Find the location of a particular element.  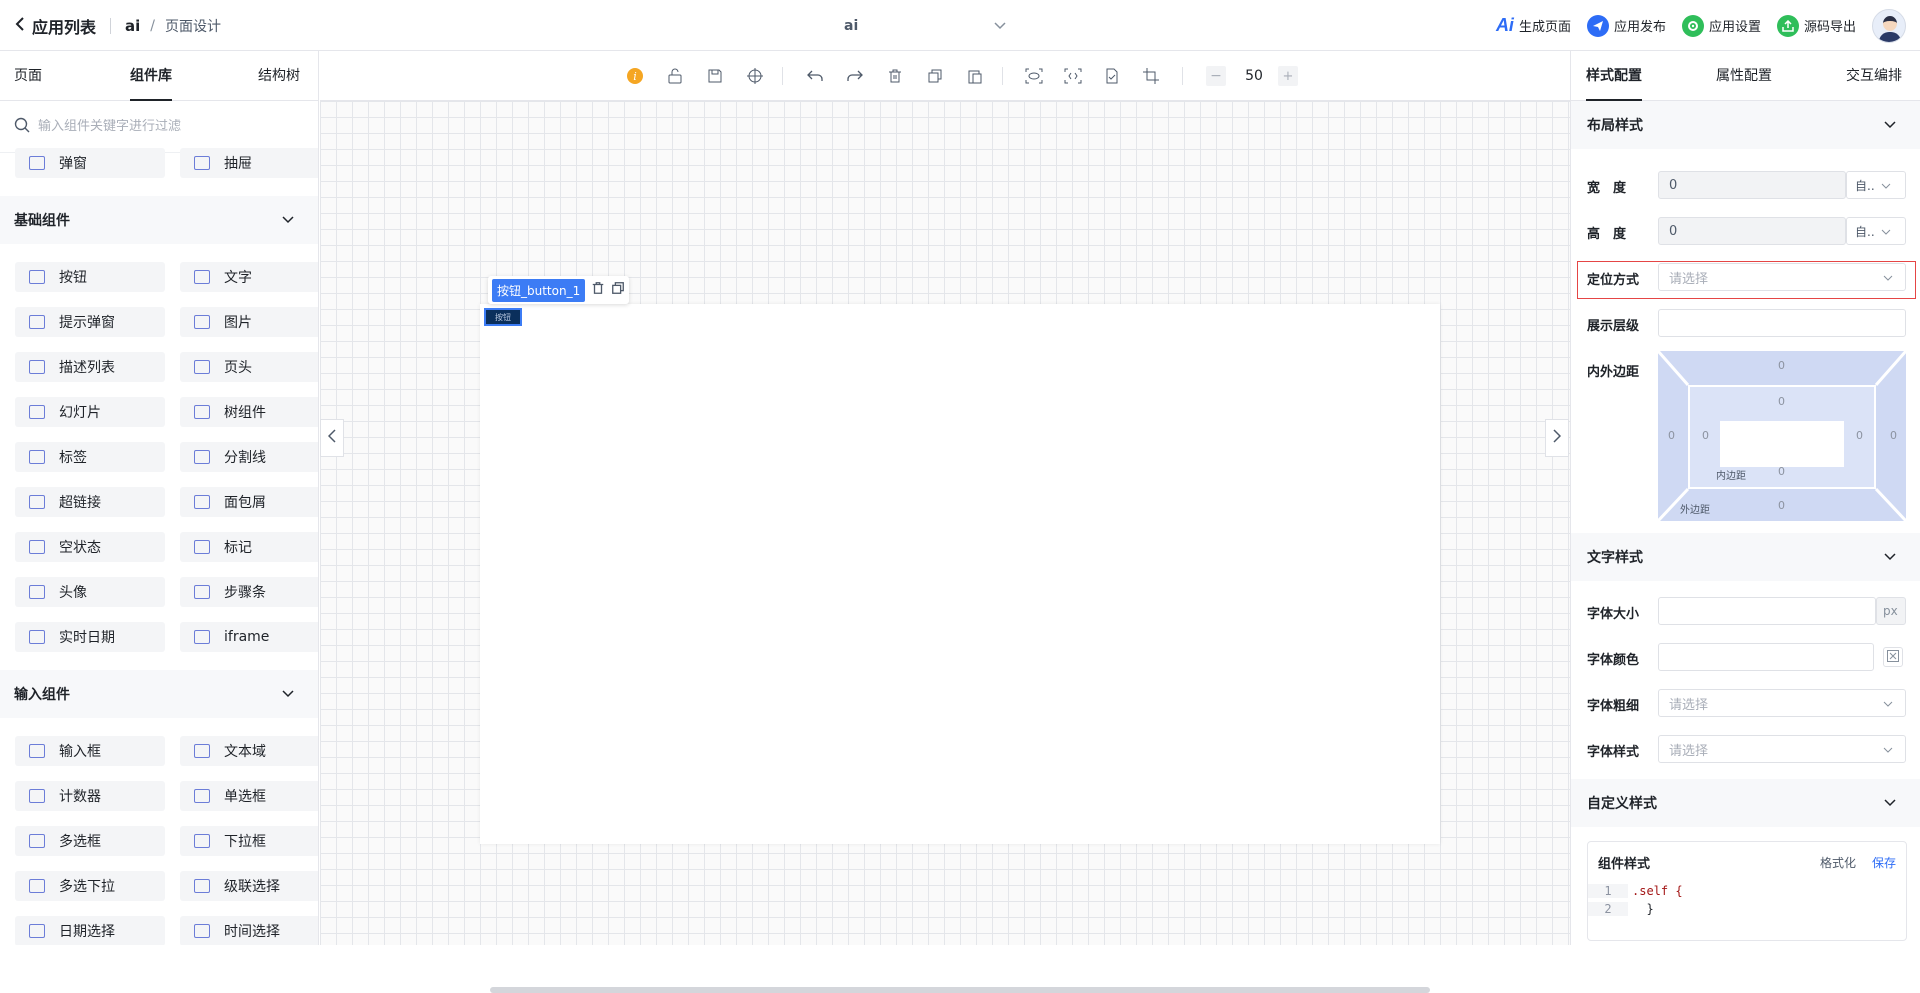

tab-interaction: 交互编排 is located at coordinates (1874, 76).